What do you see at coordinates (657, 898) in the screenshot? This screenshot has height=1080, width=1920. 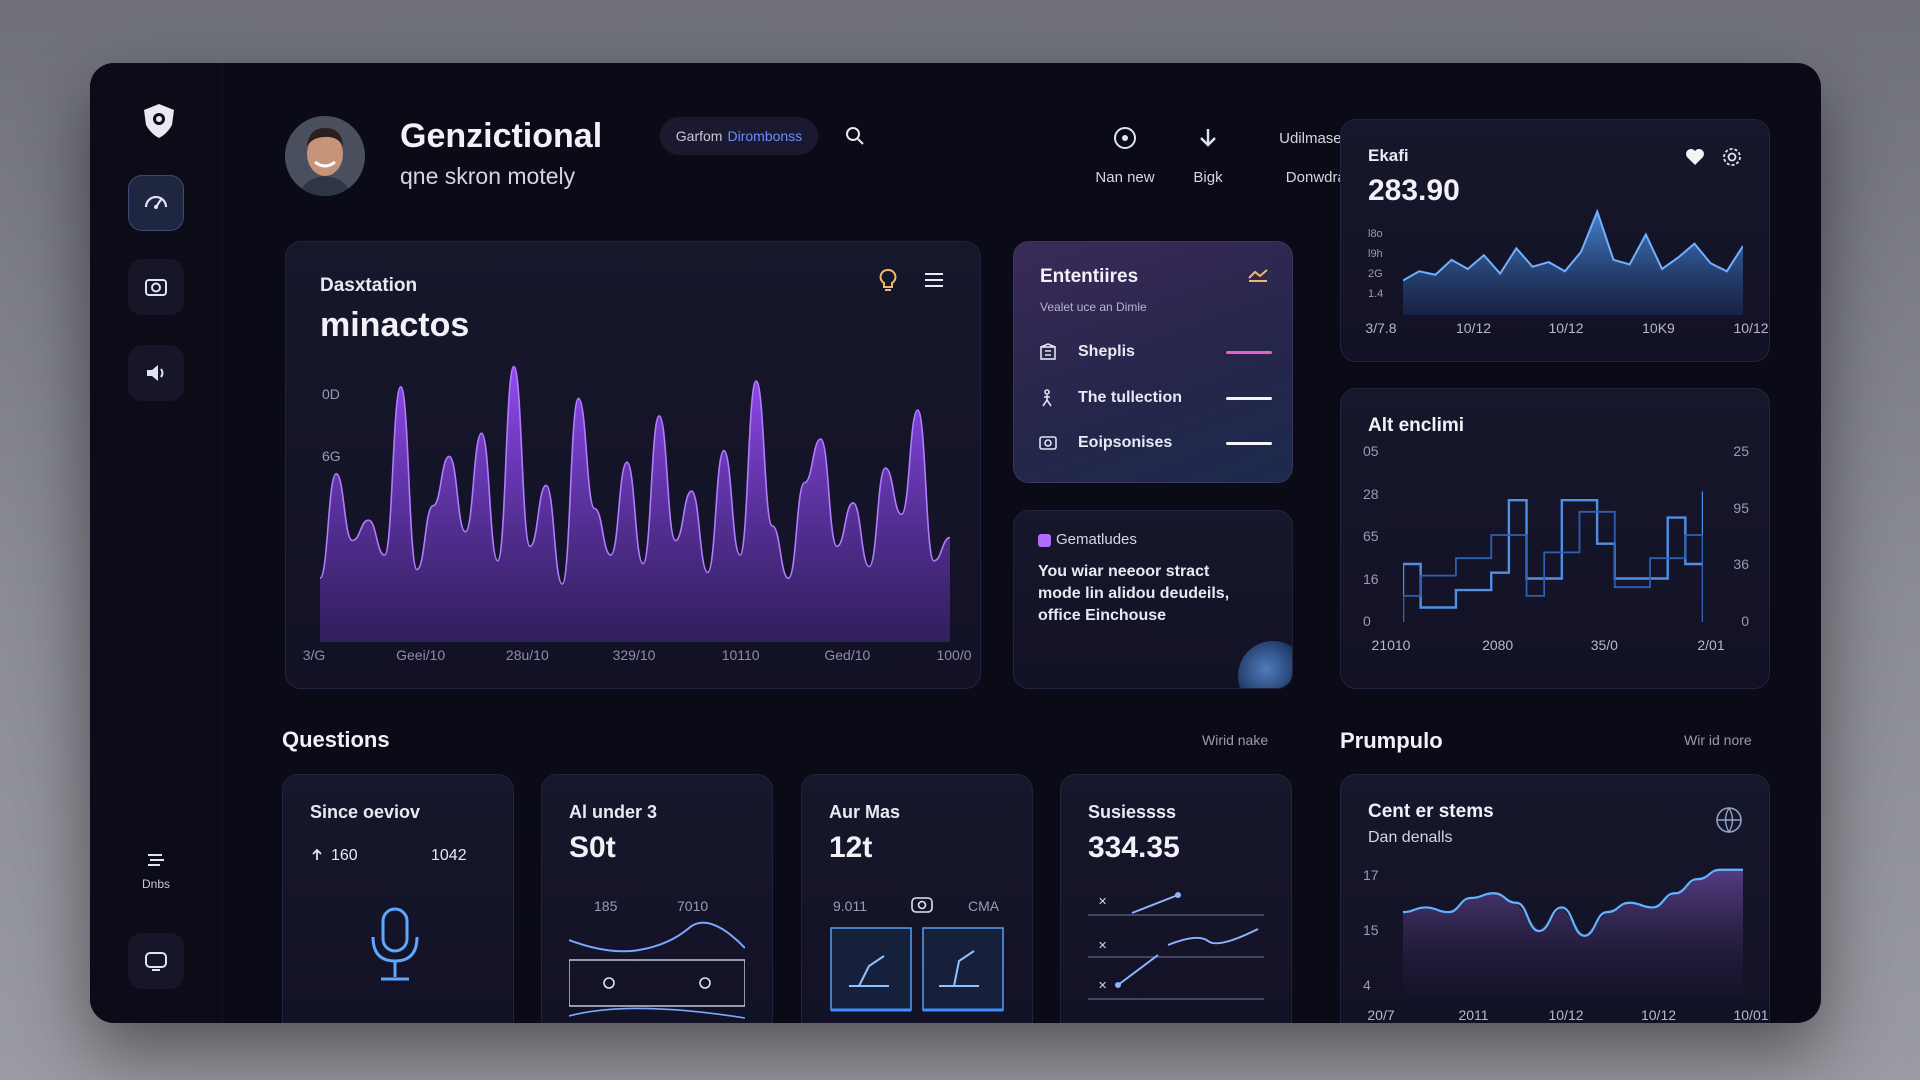 I see `question-card: Al under 3 S0t 185 7010` at bounding box center [657, 898].